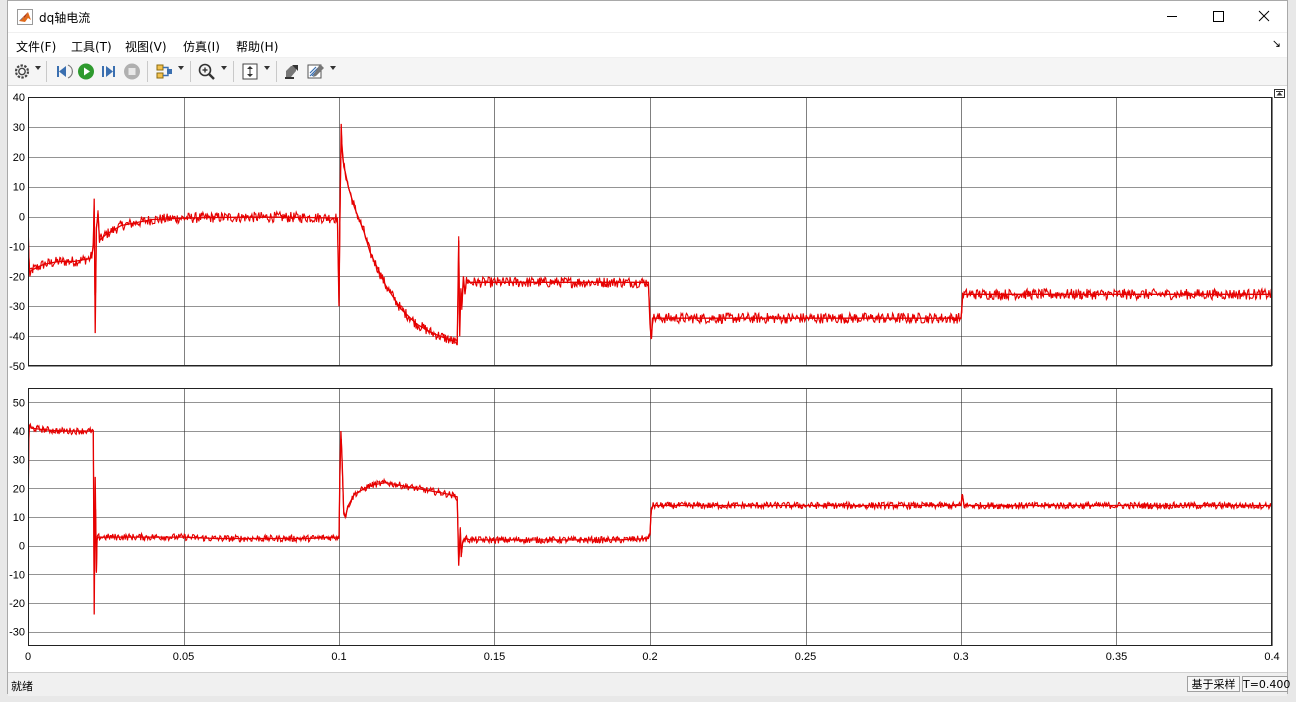  Describe the element at coordinates (132, 71) in the screenshot. I see `stop-icon` at that location.